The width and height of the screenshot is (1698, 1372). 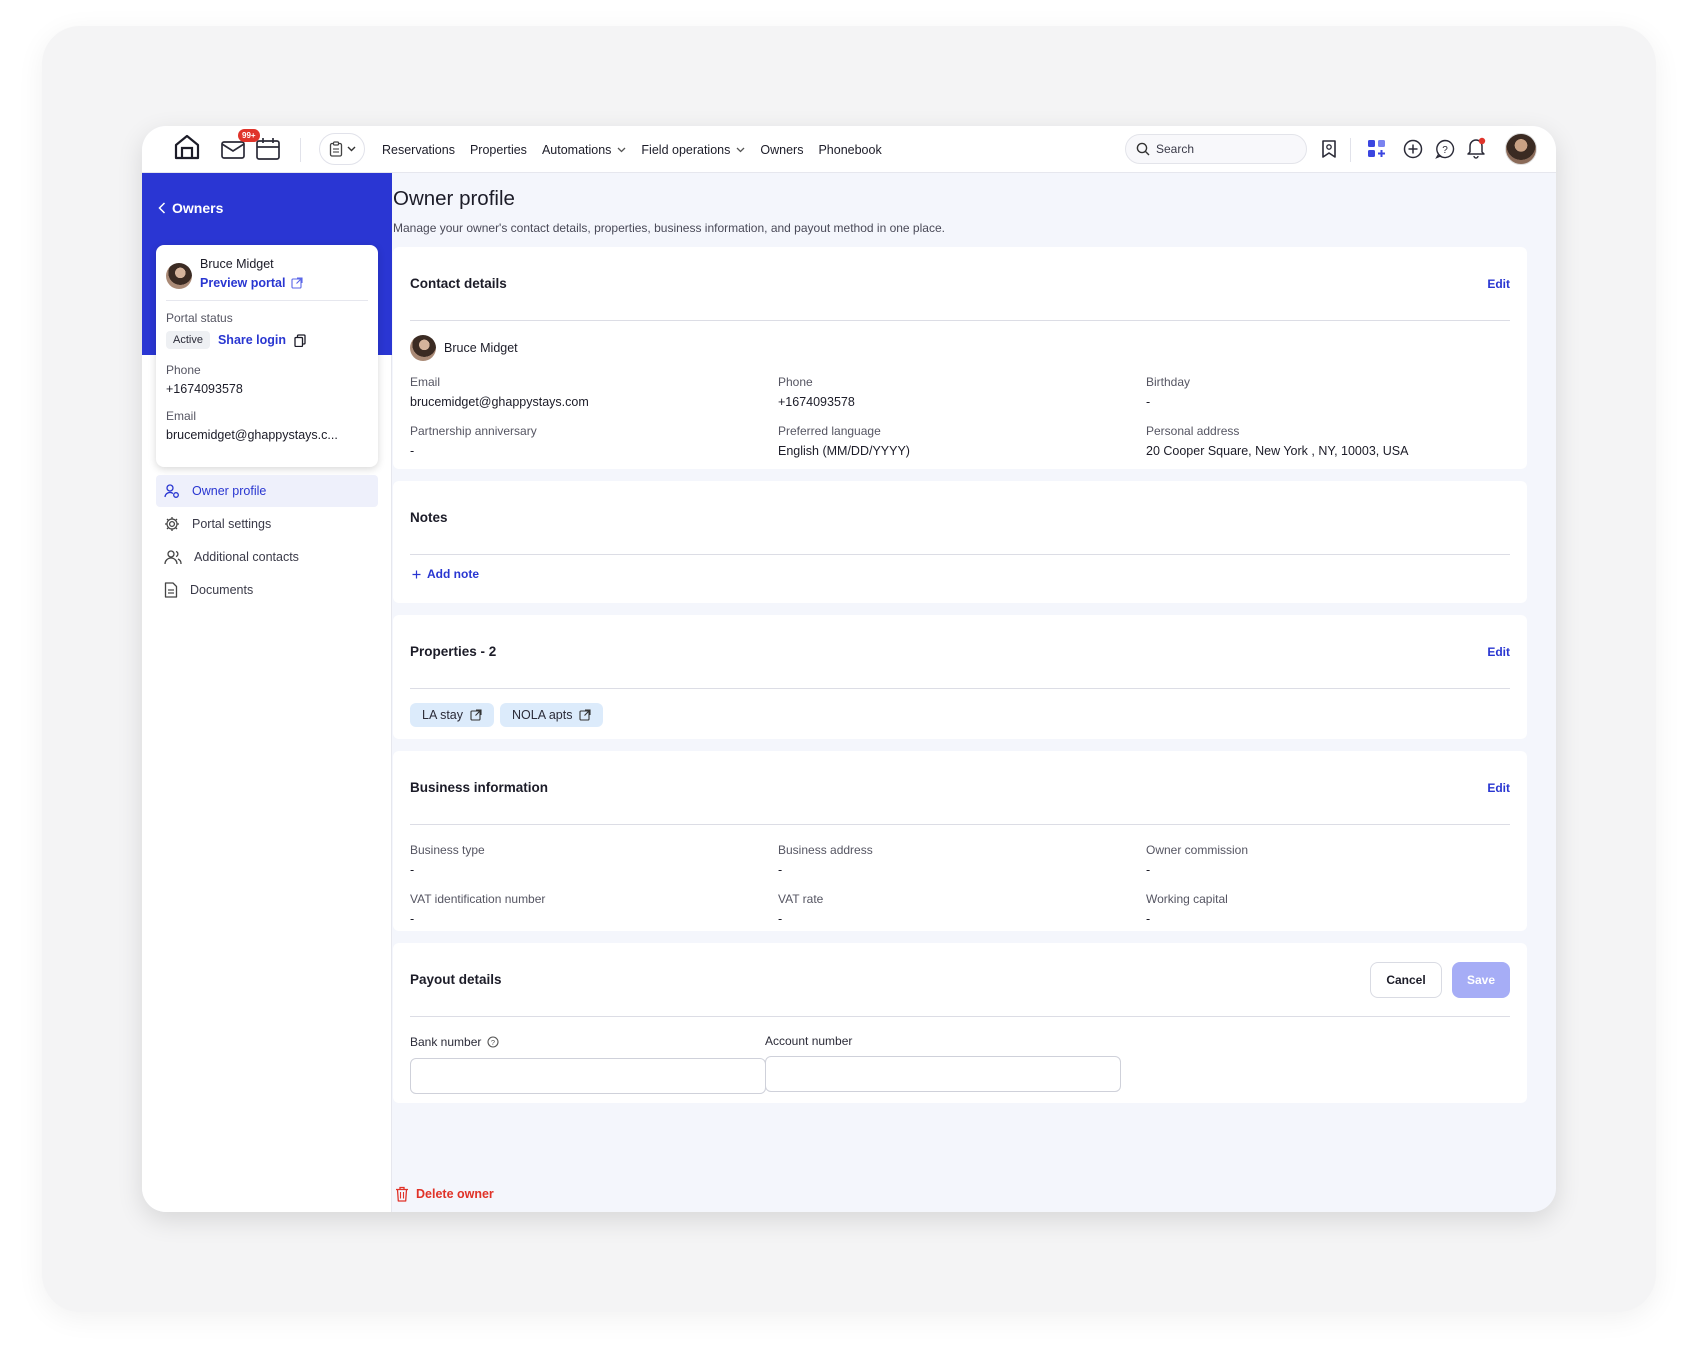 I want to click on bank-number-input, so click(x=588, y=1076).